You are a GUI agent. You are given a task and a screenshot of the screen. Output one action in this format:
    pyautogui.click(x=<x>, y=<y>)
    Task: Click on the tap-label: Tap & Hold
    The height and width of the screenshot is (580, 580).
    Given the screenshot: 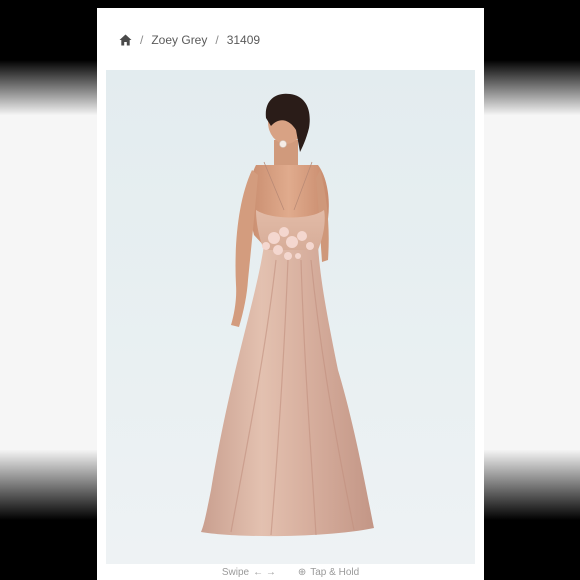 What is the action you would take?
    pyautogui.click(x=335, y=572)
    